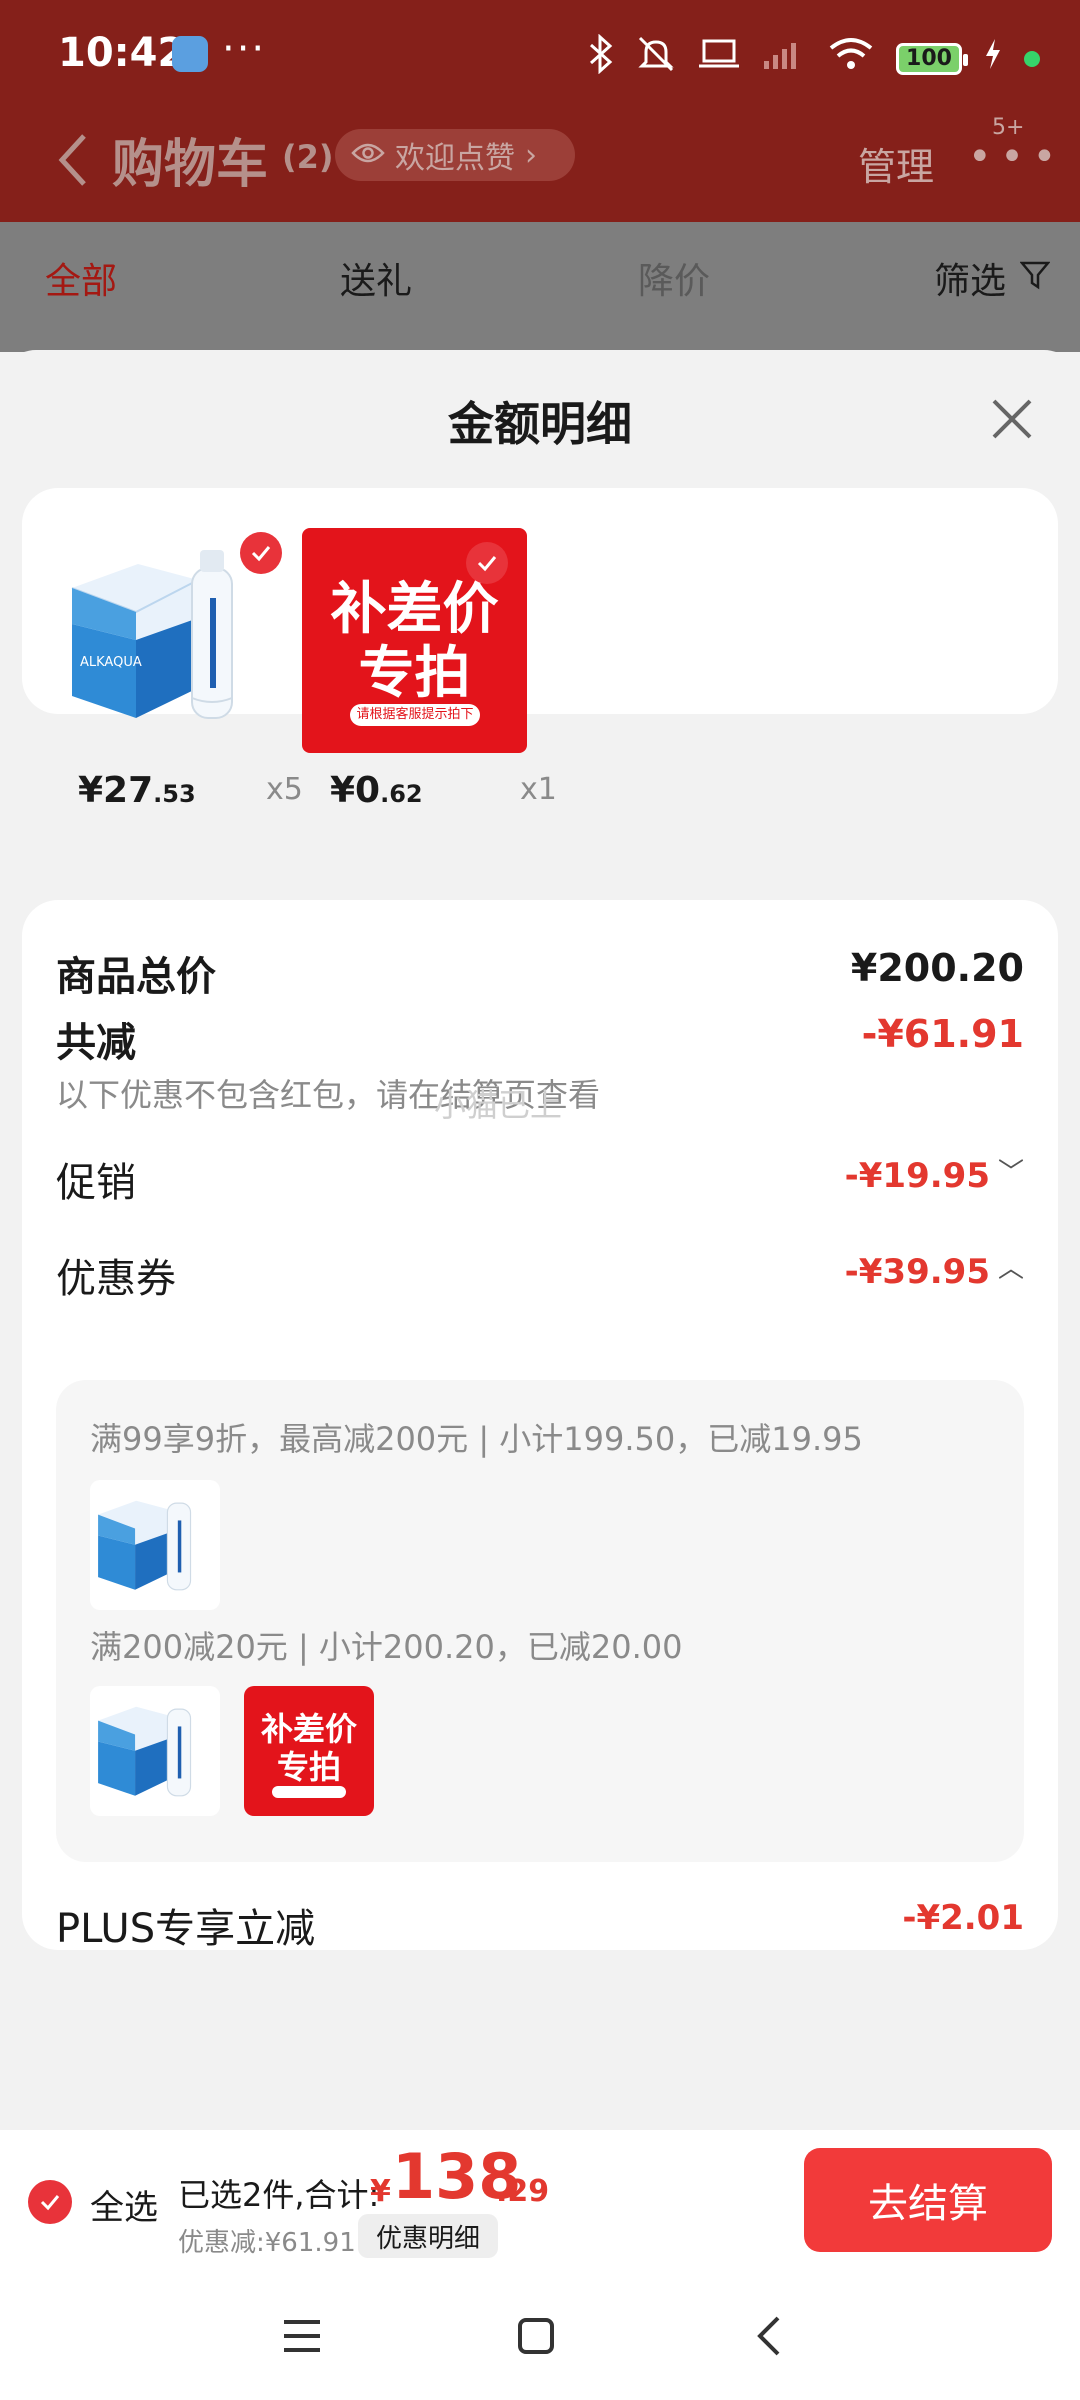  Describe the element at coordinates (380, 2191) in the screenshot. I see `total-currency: ¥` at that location.